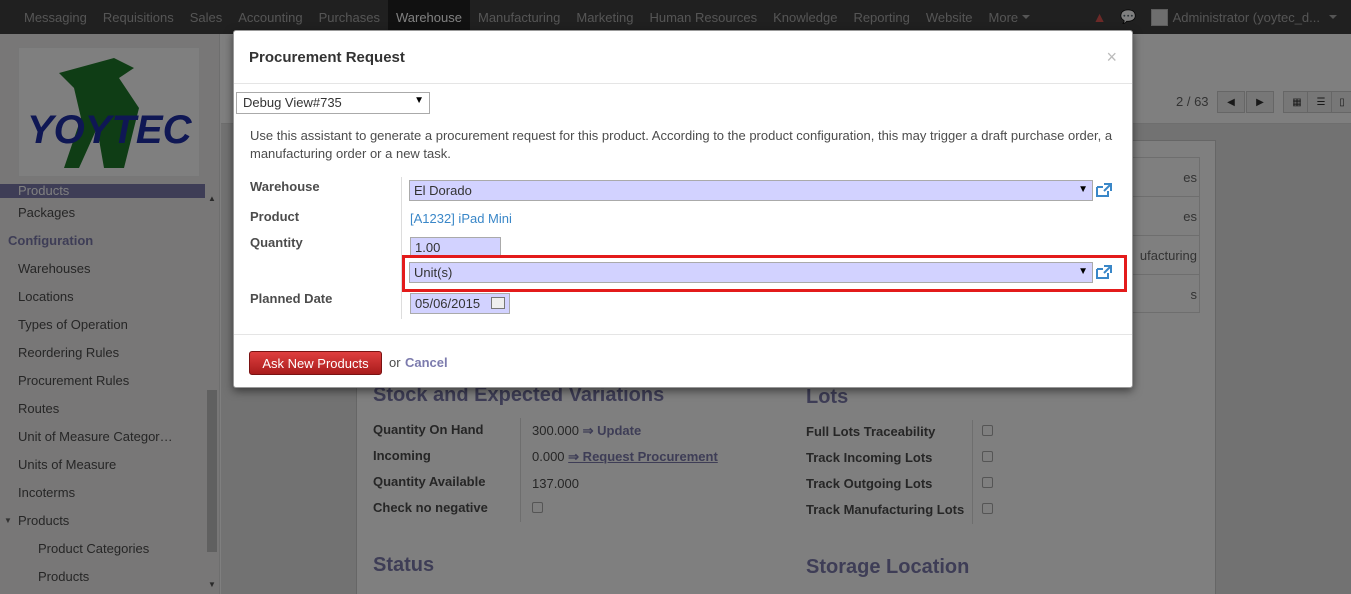 The width and height of the screenshot is (1351, 594). What do you see at coordinates (455, 246) in the screenshot?
I see `quantity-input: 1.00` at bounding box center [455, 246].